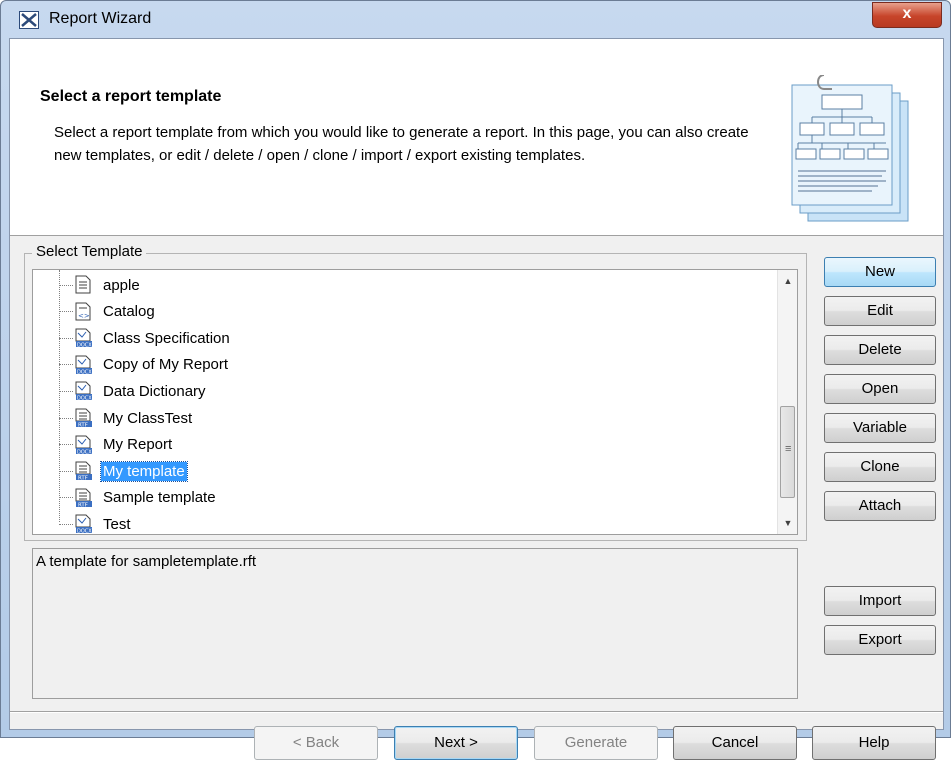  What do you see at coordinates (475, 20) in the screenshot?
I see `title-bar: Report Wizard x` at bounding box center [475, 20].